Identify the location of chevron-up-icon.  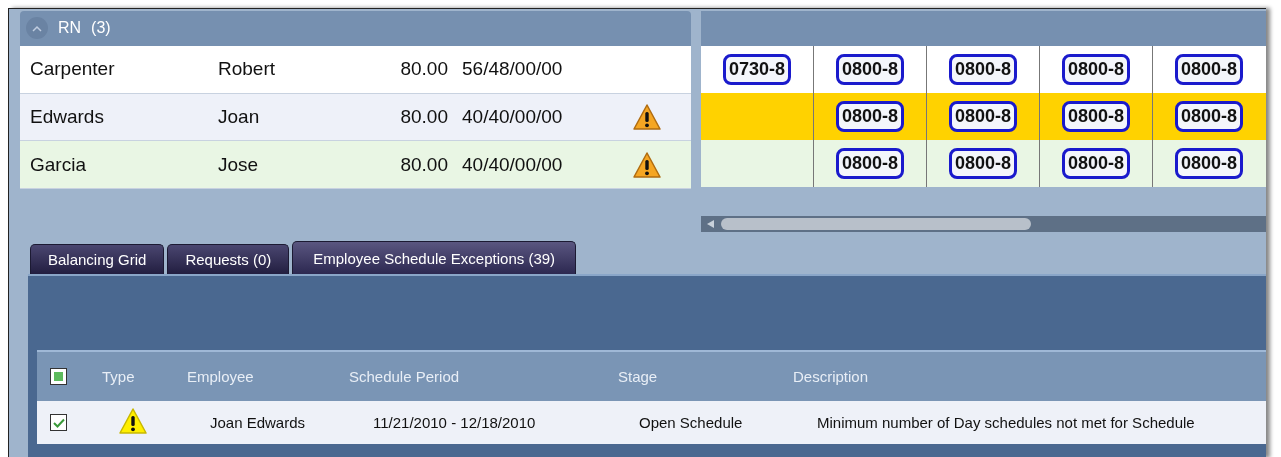
(37, 28).